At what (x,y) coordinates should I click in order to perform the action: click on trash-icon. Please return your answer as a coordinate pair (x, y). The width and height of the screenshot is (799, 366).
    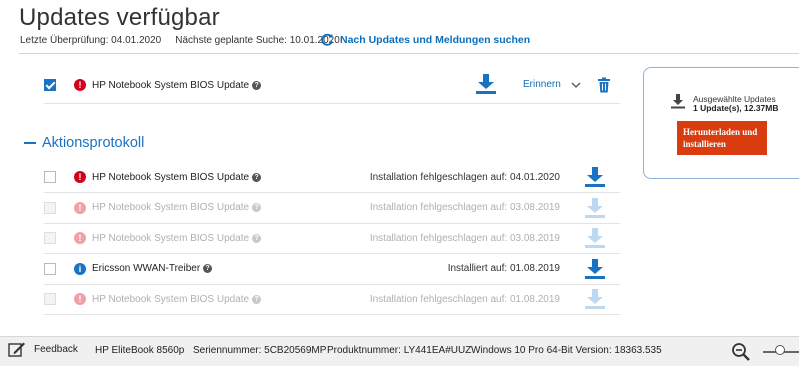
    Looking at the image, I should click on (604, 85).